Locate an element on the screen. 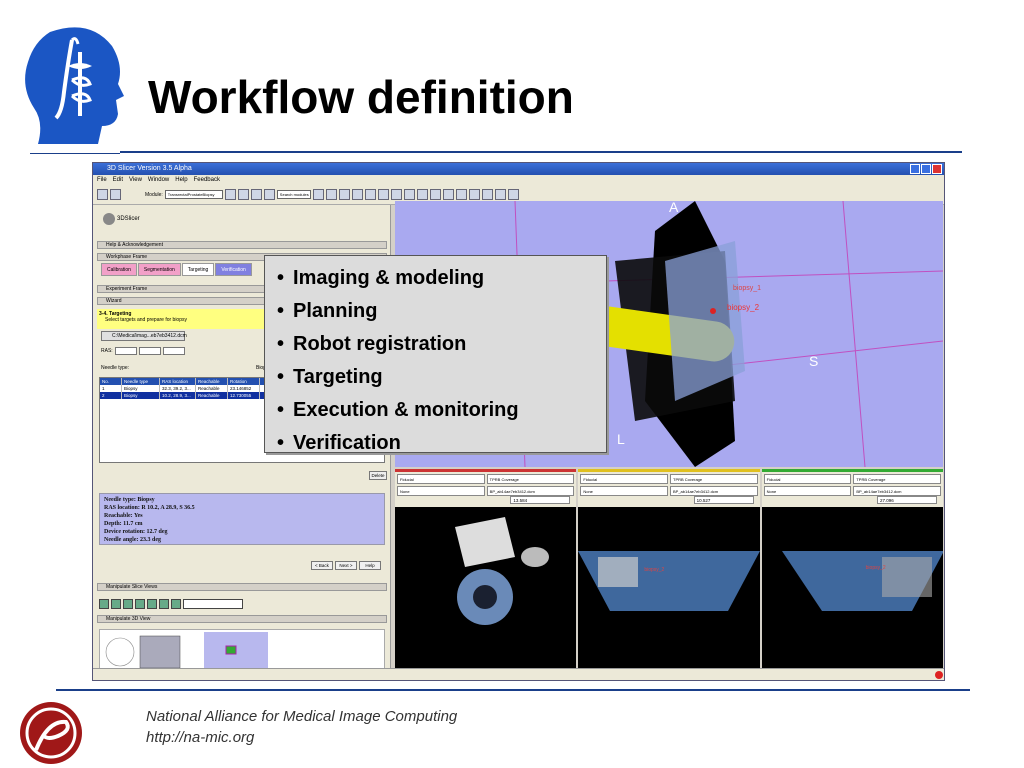  menu-edit: Edit is located at coordinates (118, 180).